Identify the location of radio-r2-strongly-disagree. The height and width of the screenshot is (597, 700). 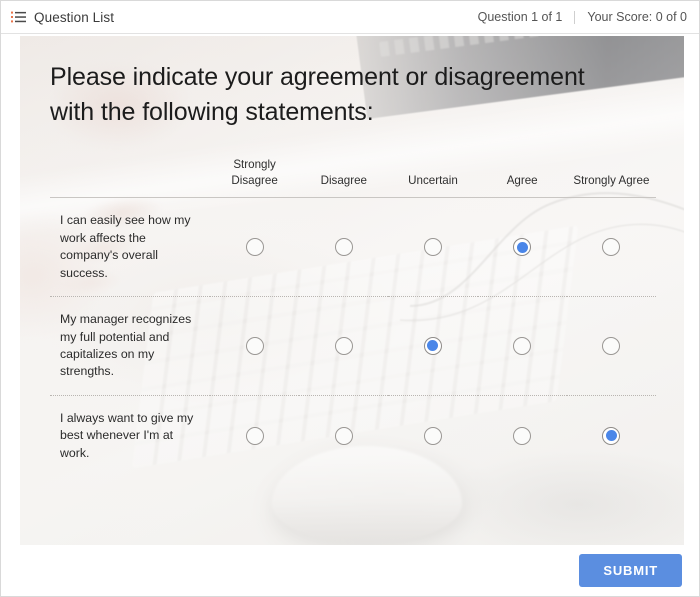
(254, 435).